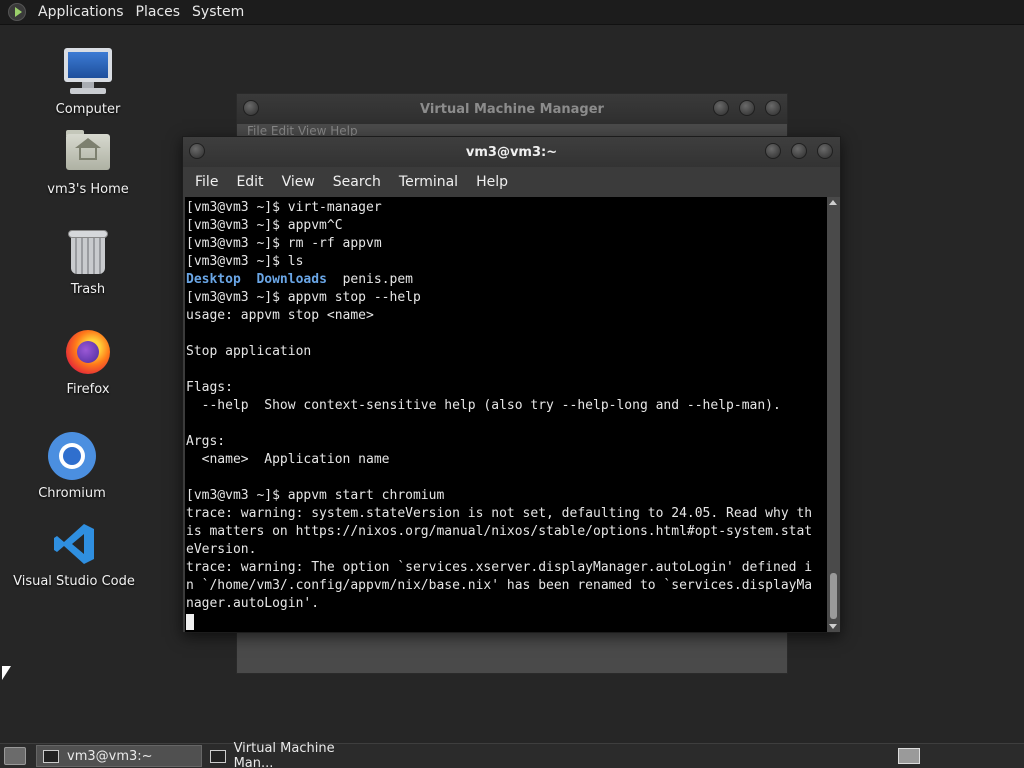 The width and height of the screenshot is (1024, 768). I want to click on vmm-titlebar: Virtual Machine Manager, so click(512, 109).